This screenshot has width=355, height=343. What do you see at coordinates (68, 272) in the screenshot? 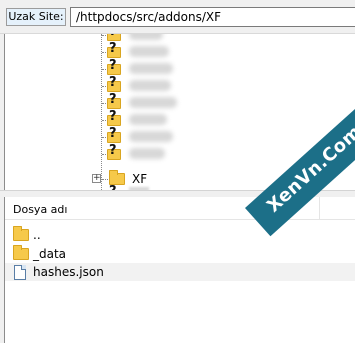
I see `file-name: hashes.json` at bounding box center [68, 272].